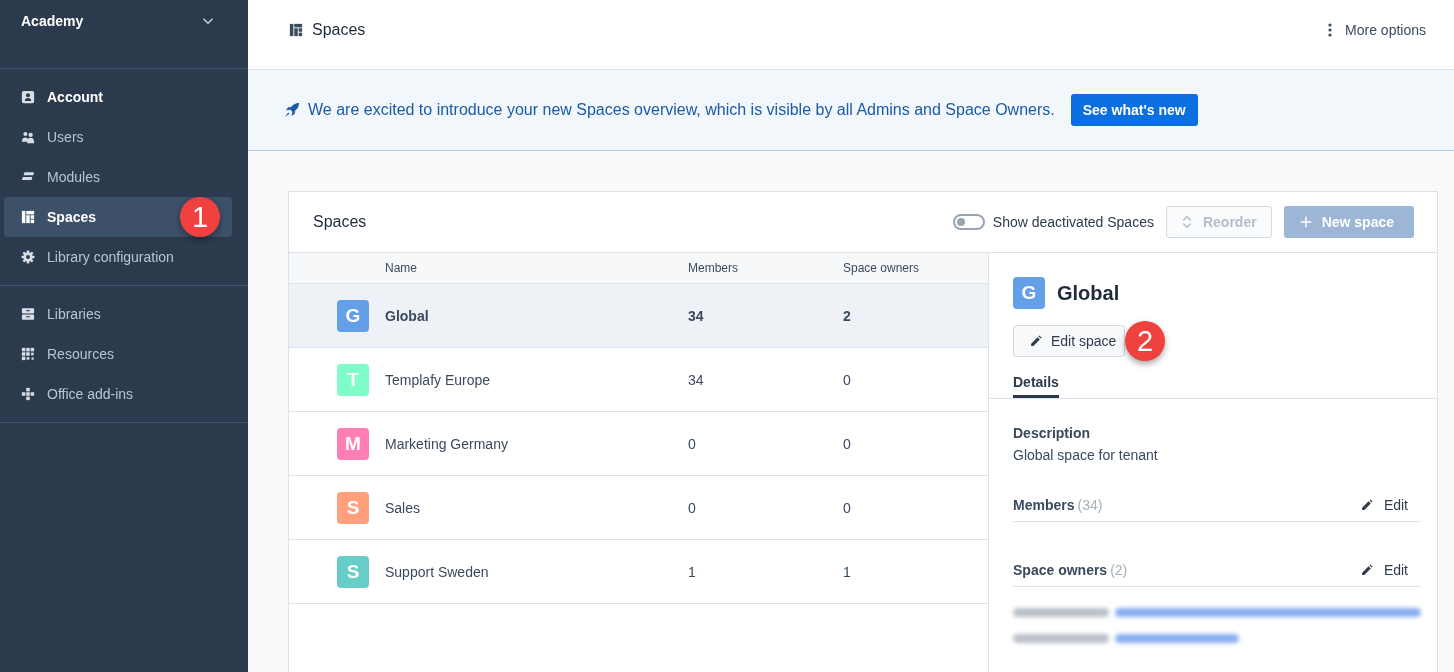  Describe the element at coordinates (28, 97) in the screenshot. I see `person-card-icon` at that location.